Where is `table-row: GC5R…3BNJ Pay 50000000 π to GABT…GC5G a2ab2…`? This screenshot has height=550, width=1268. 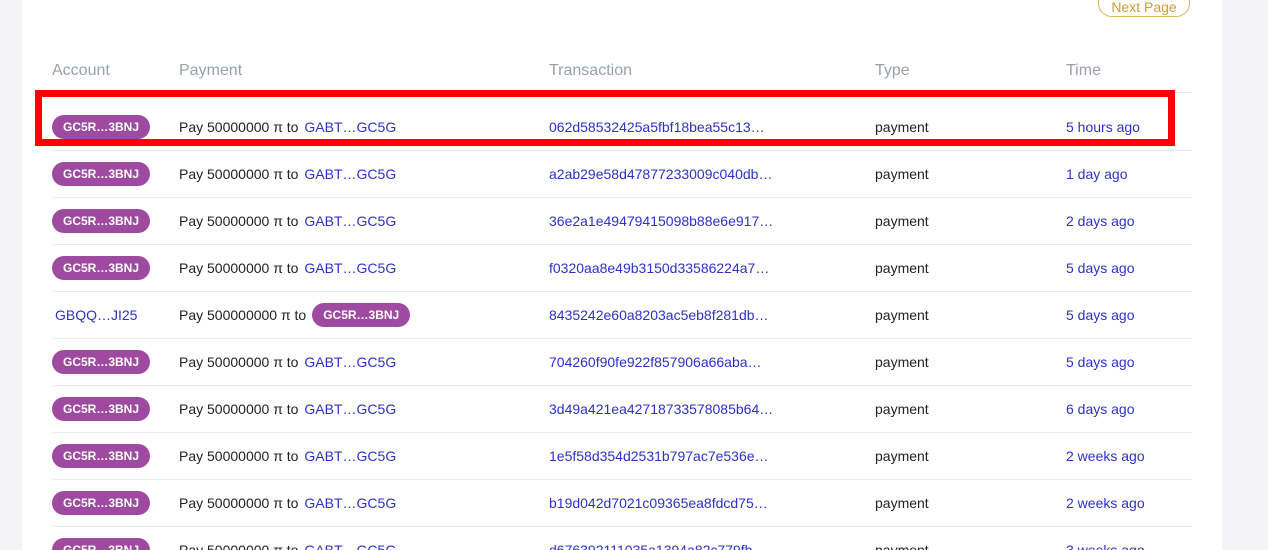 table-row: GC5R…3BNJ Pay 50000000 π to GABT…GC5G a2ab2… is located at coordinates (622, 174).